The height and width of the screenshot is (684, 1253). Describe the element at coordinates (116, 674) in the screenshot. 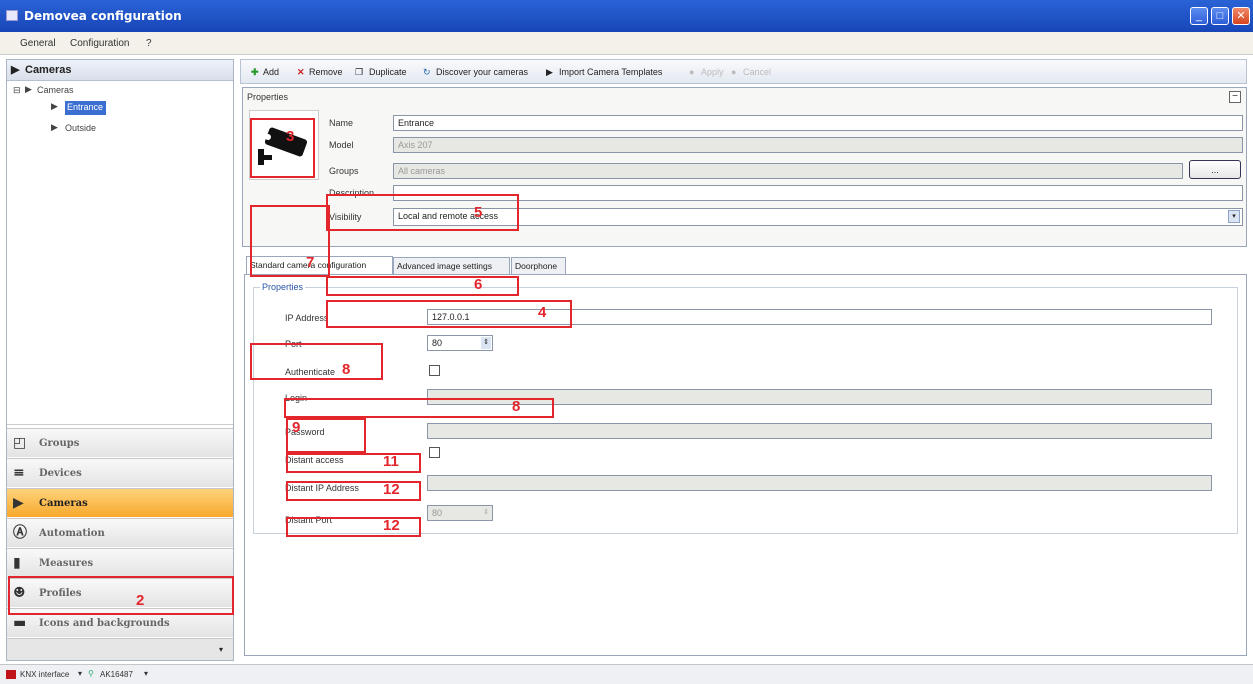

I see `device-status: AK16487` at that location.